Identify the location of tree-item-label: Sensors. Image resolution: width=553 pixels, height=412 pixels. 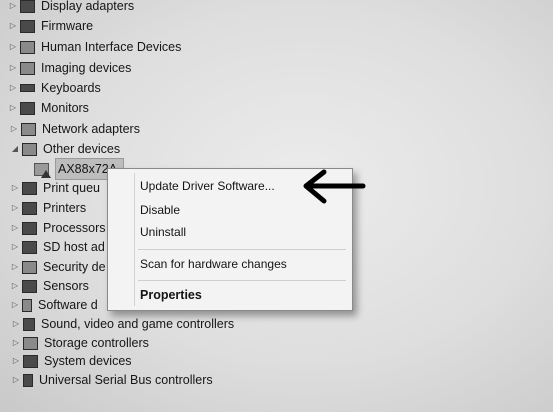
(66, 286).